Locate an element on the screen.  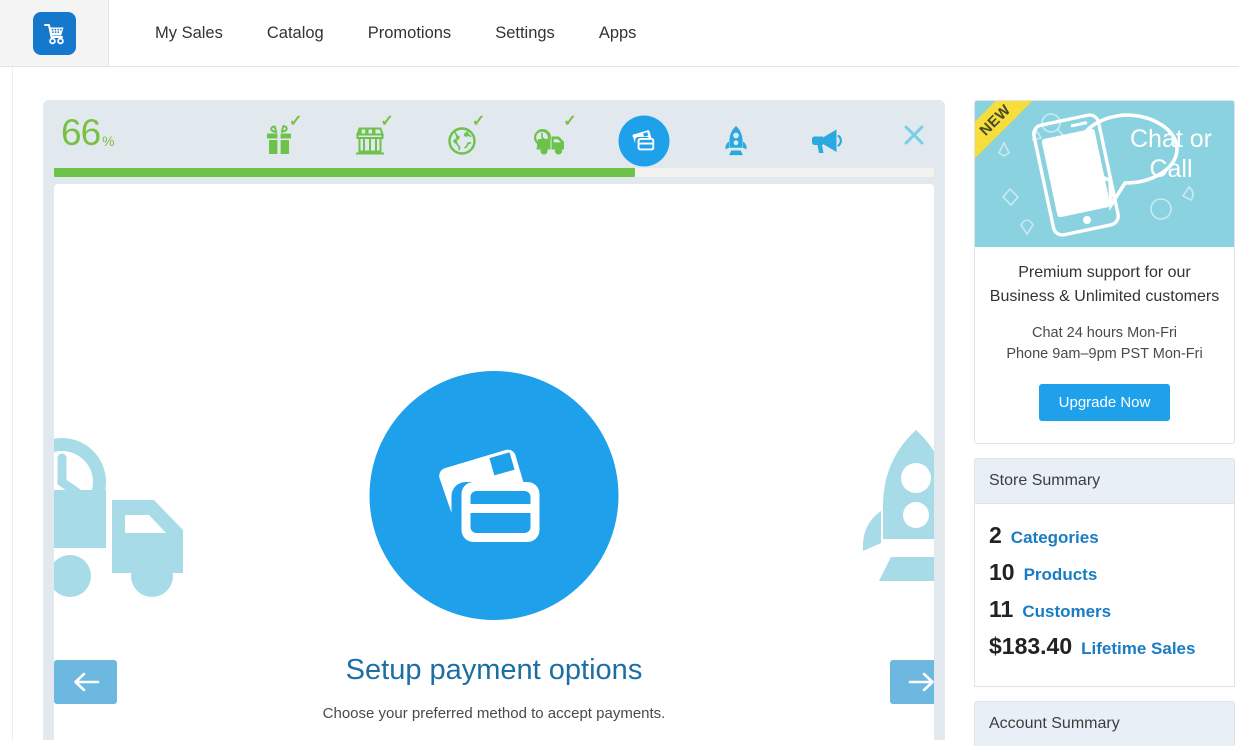
stat-row-categories: 2 Categories is located at coordinates (1104, 535).